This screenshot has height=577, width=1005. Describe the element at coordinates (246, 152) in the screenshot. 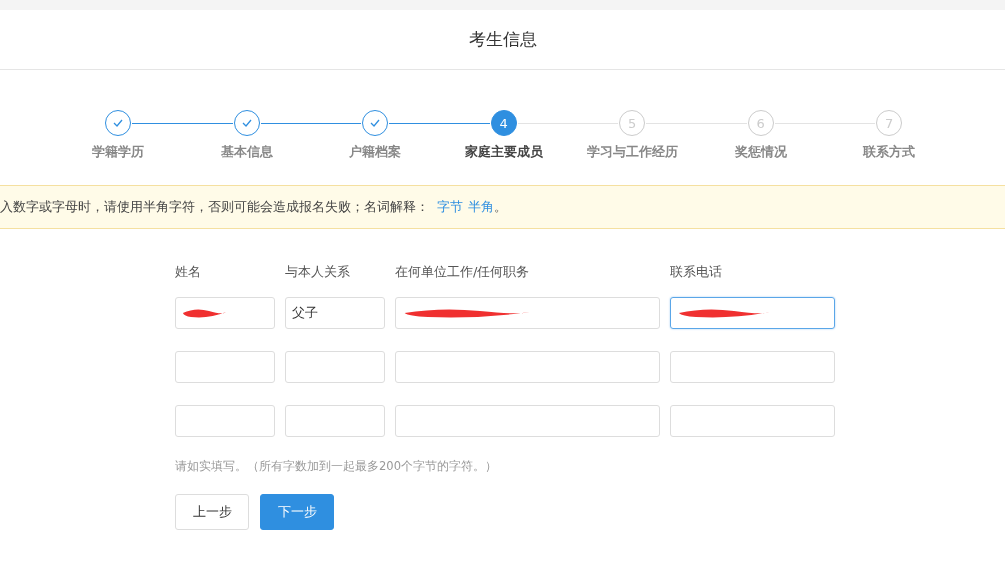

I see `step-label: 基本信息` at that location.